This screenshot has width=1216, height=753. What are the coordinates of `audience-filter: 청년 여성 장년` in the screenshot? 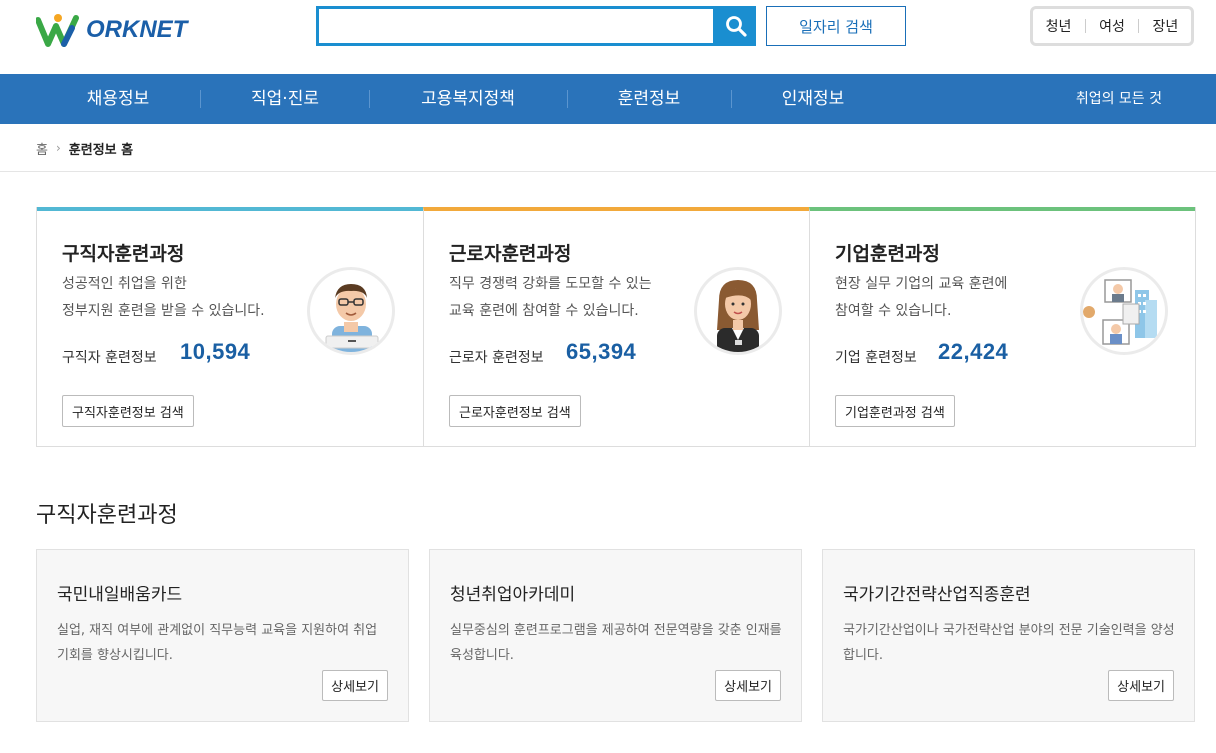 It's located at (1112, 26).